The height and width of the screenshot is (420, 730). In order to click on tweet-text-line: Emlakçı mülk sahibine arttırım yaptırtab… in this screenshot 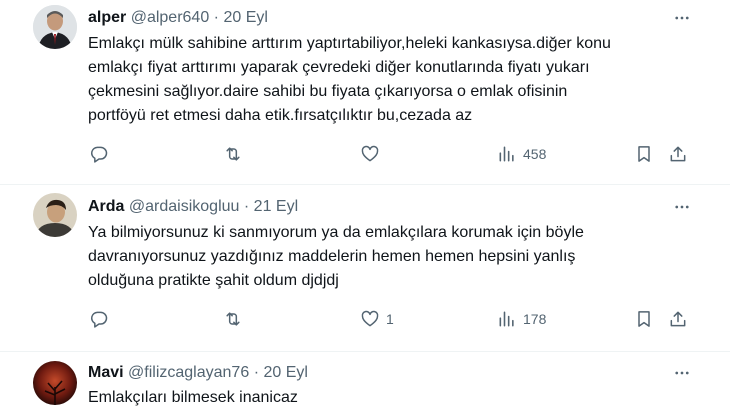, I will do `click(349, 43)`.